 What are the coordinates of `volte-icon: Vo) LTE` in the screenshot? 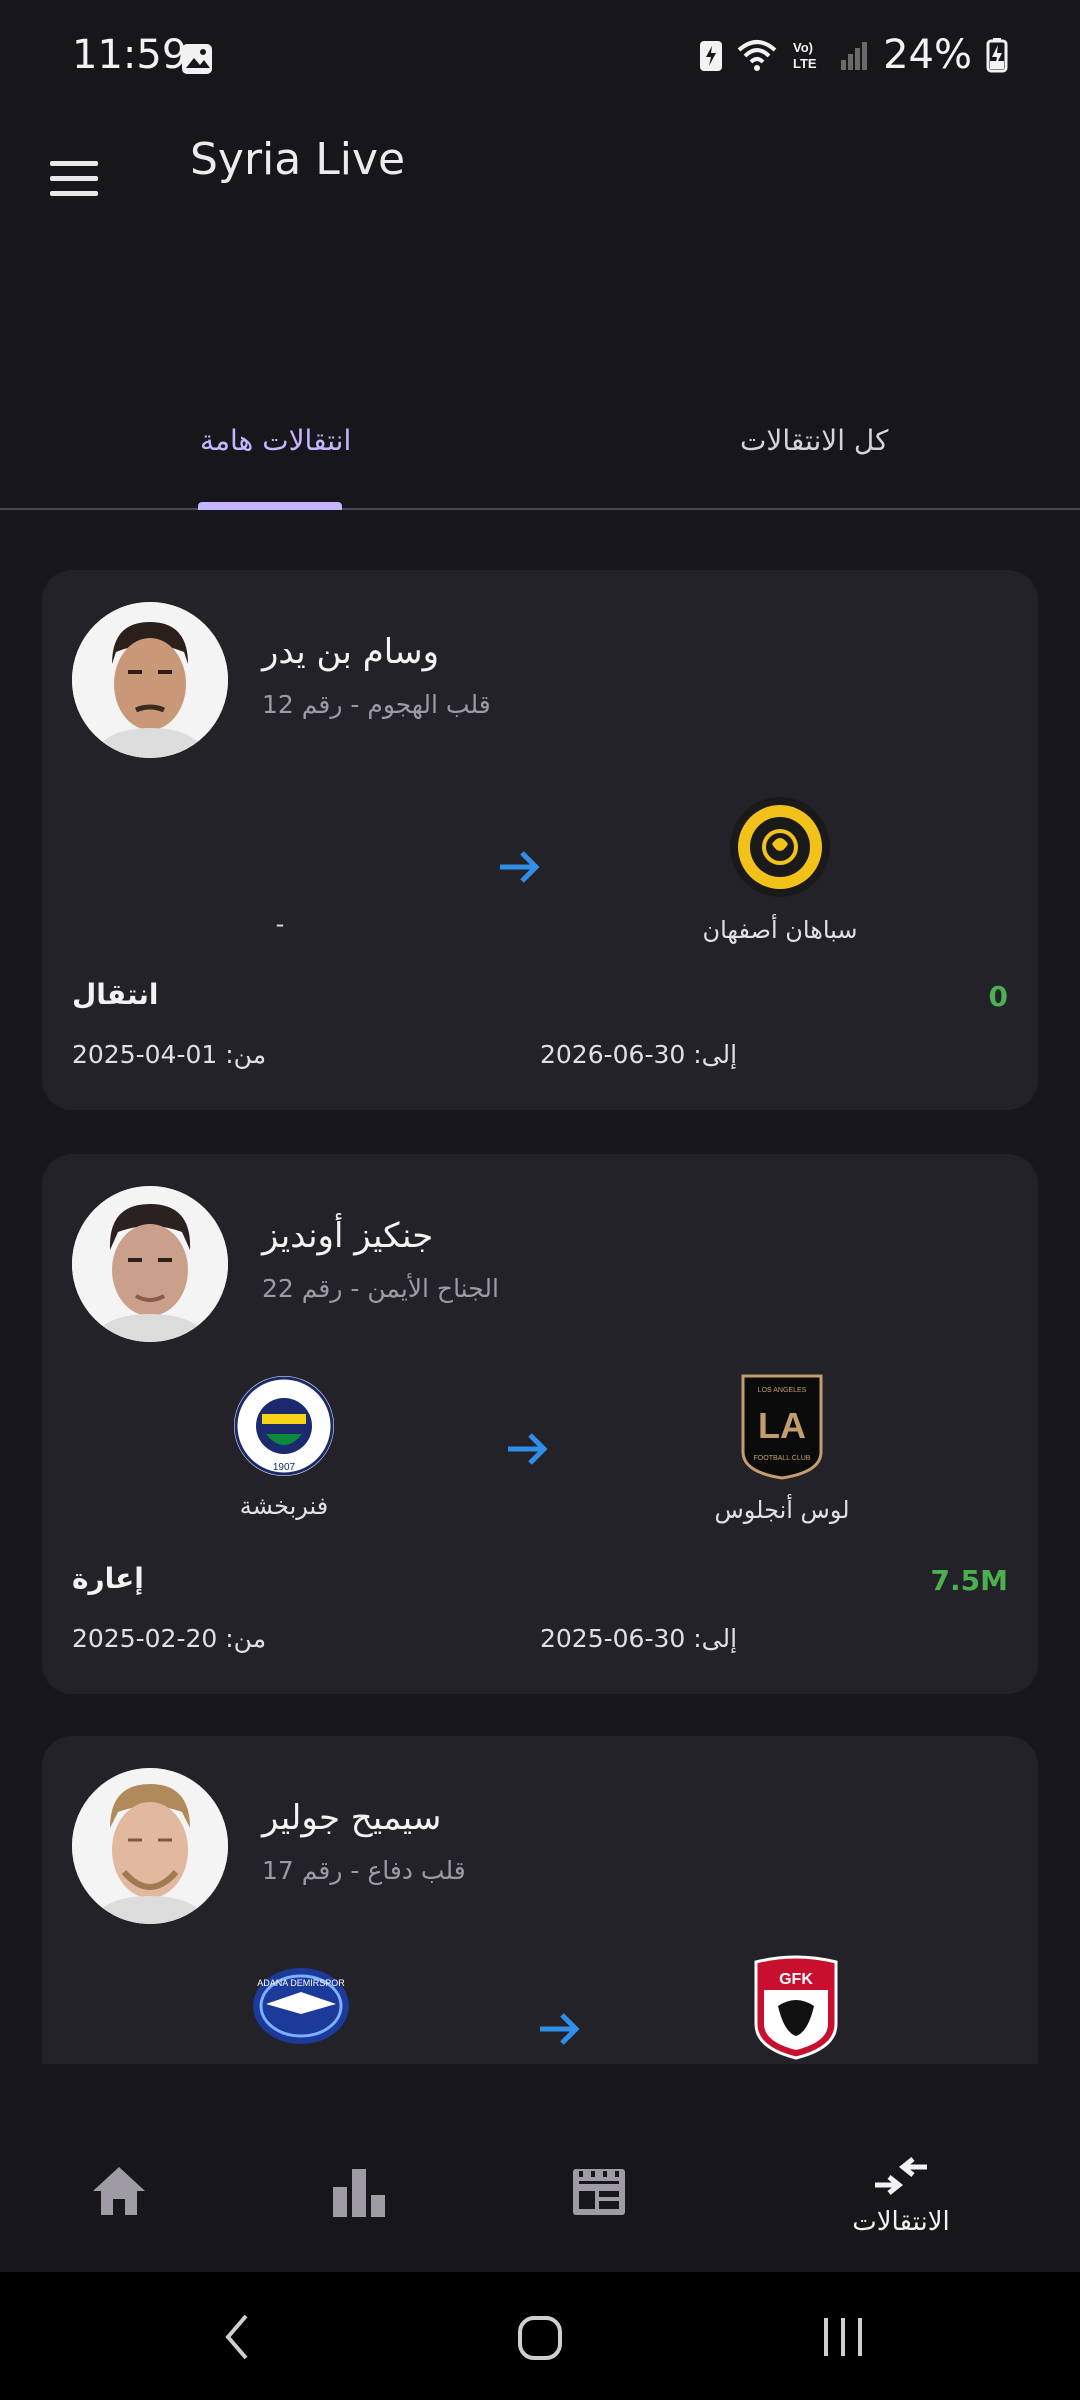 It's located at (805, 55).